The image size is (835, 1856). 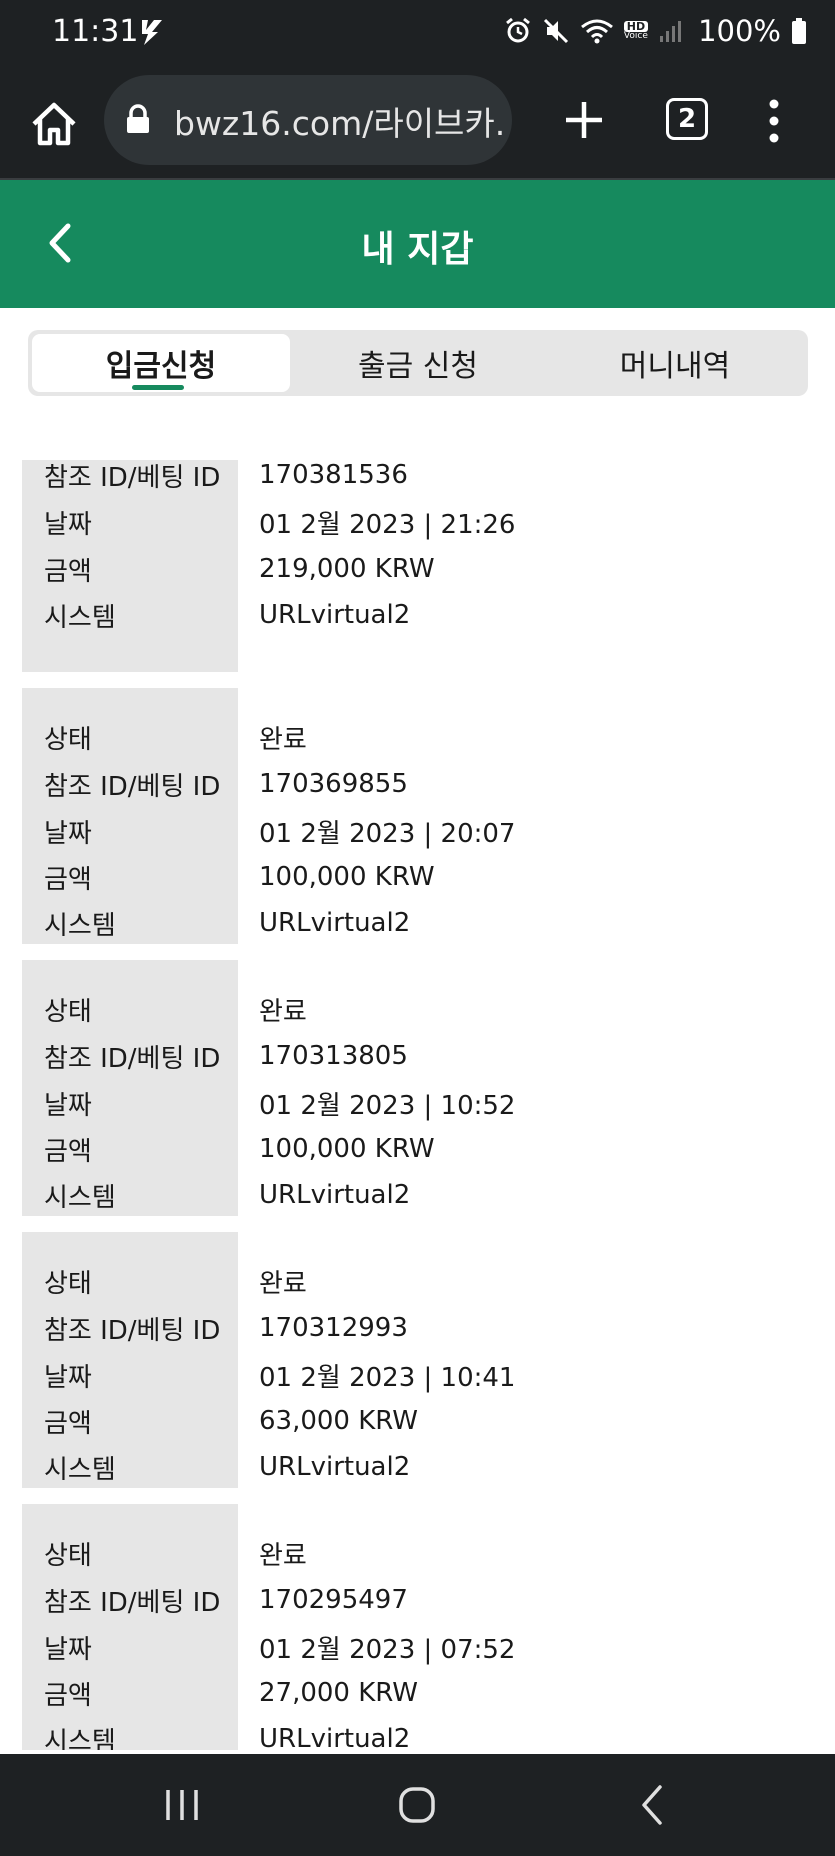 What do you see at coordinates (347, 569) in the screenshot?
I see `amount-value: 219,000 KRW` at bounding box center [347, 569].